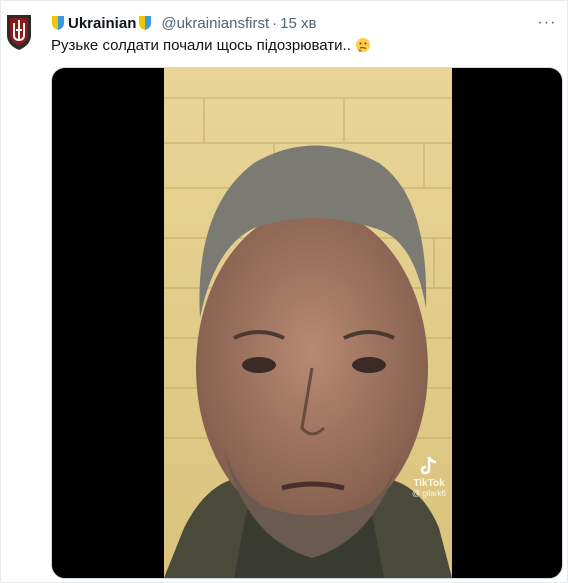  I want to click on avatar, so click(19, 32).